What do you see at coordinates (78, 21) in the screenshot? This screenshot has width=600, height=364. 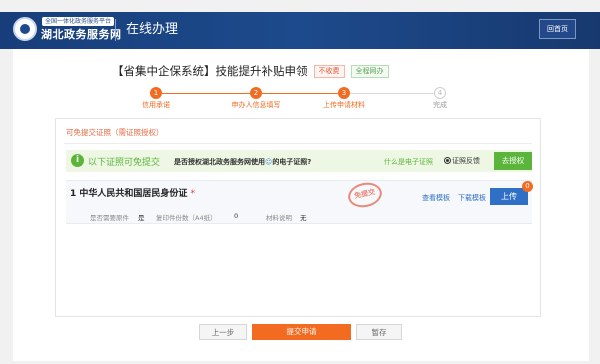 I see `logo-subtitle: 全国一体化政务服务平台` at bounding box center [78, 21].